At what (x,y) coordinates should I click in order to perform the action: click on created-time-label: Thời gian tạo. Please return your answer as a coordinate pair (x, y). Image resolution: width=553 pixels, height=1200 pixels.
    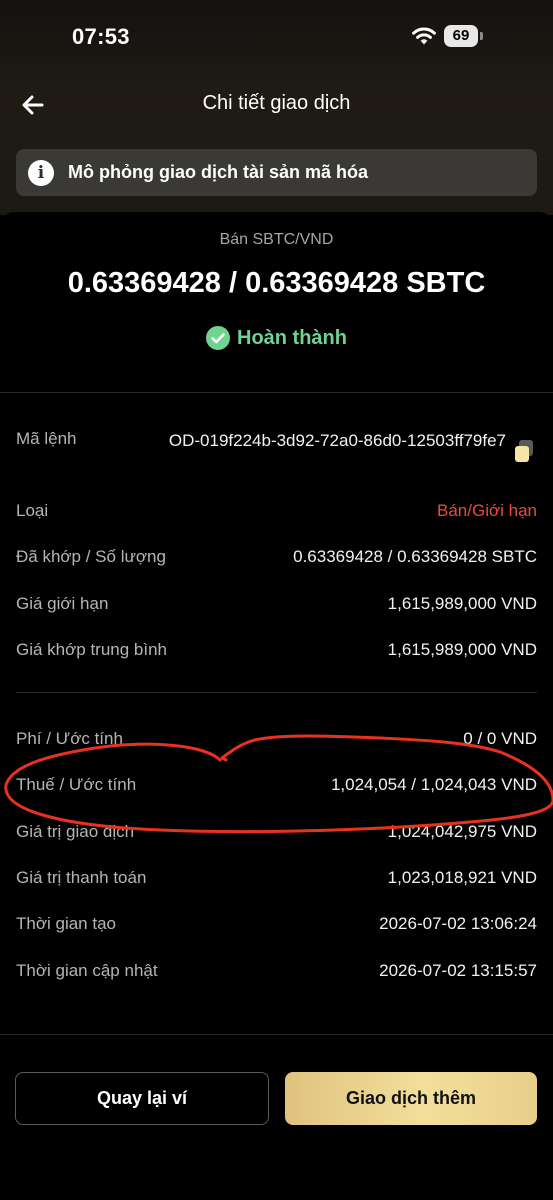
    Looking at the image, I should click on (66, 923).